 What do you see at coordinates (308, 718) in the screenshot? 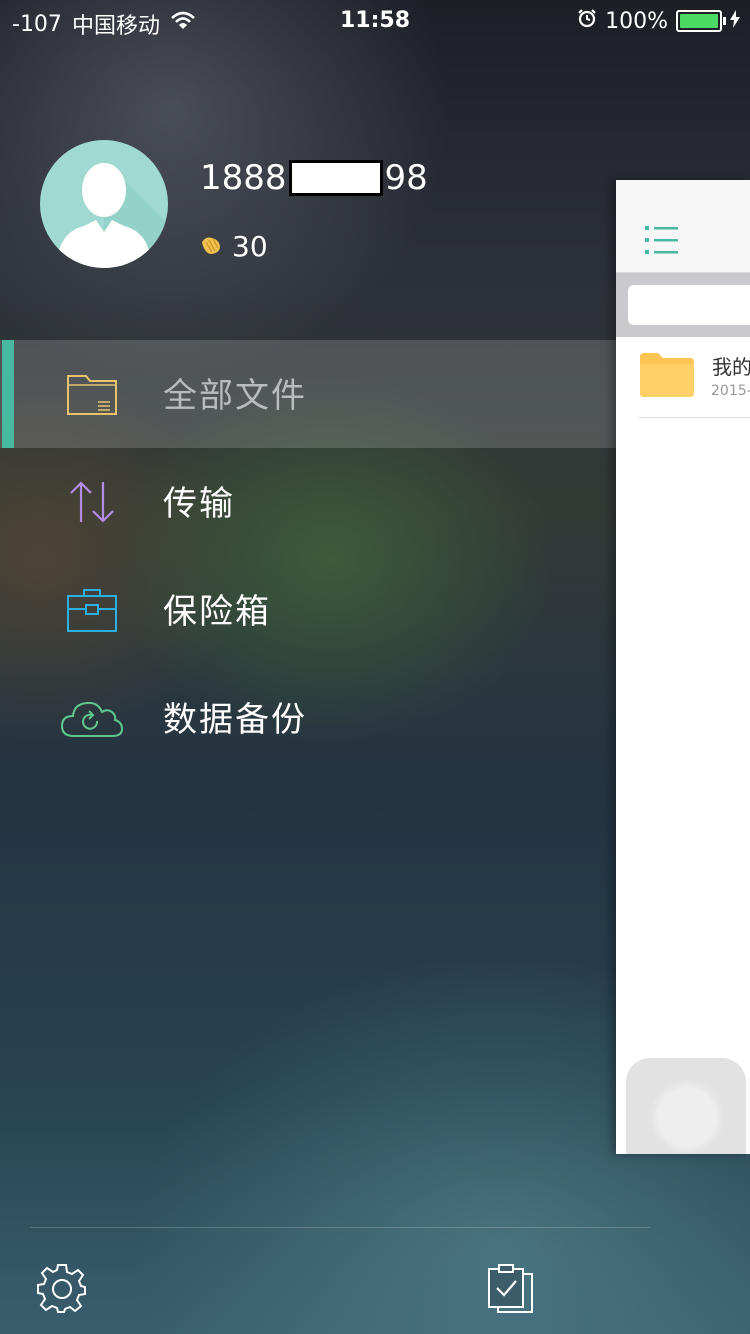
I see `menu-item-data-backup: 数据备份` at bounding box center [308, 718].